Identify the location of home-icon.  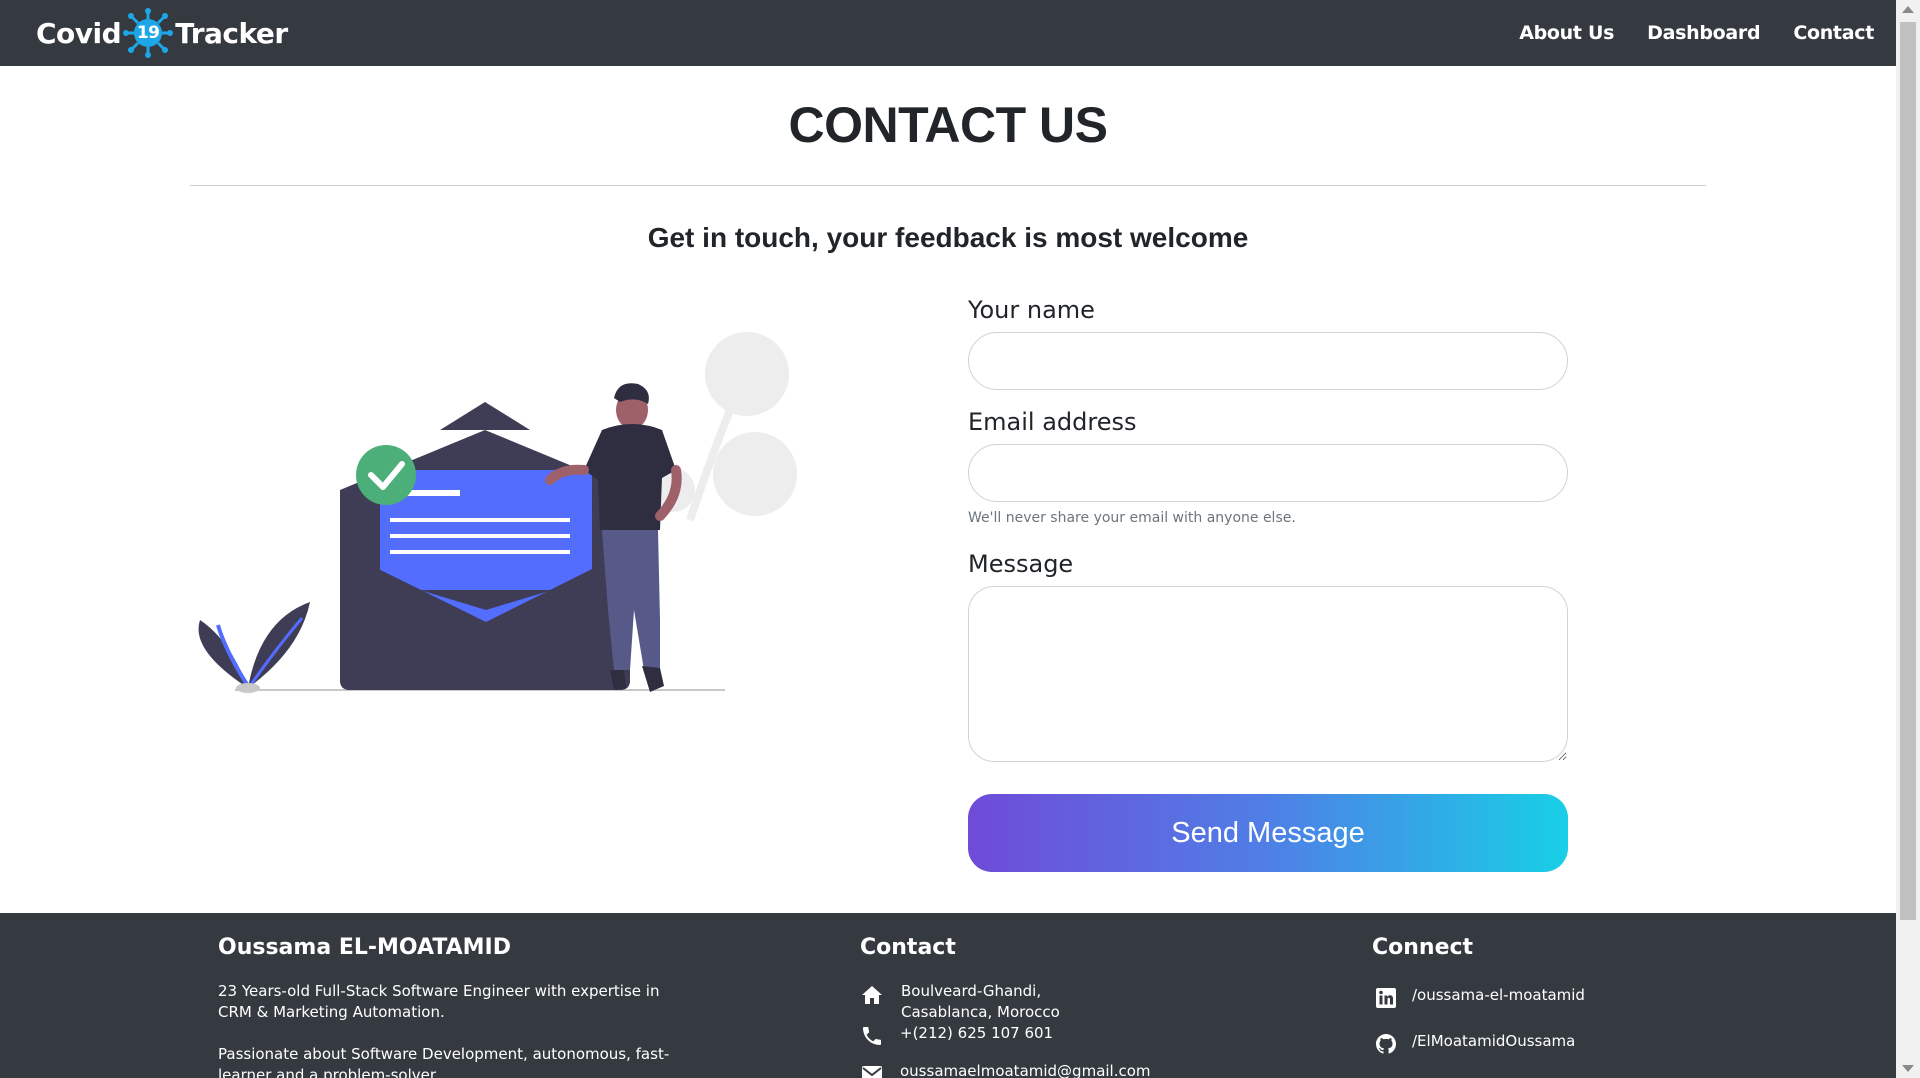
(872, 995).